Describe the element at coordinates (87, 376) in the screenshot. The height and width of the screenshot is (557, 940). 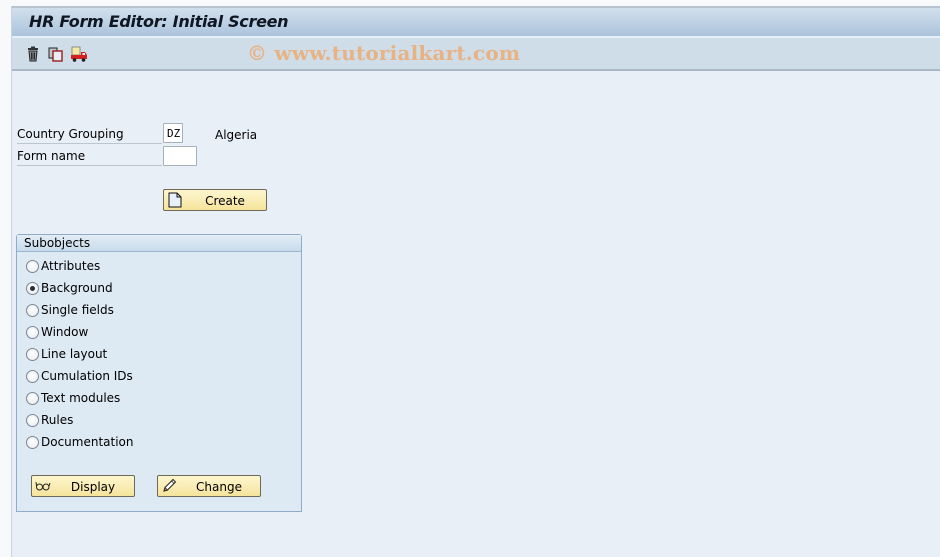
I see `radio-label: Cumulation IDs` at that location.